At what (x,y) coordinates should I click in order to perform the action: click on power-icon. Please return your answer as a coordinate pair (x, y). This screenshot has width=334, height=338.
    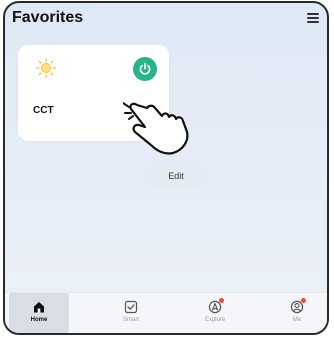
    Looking at the image, I should click on (145, 68).